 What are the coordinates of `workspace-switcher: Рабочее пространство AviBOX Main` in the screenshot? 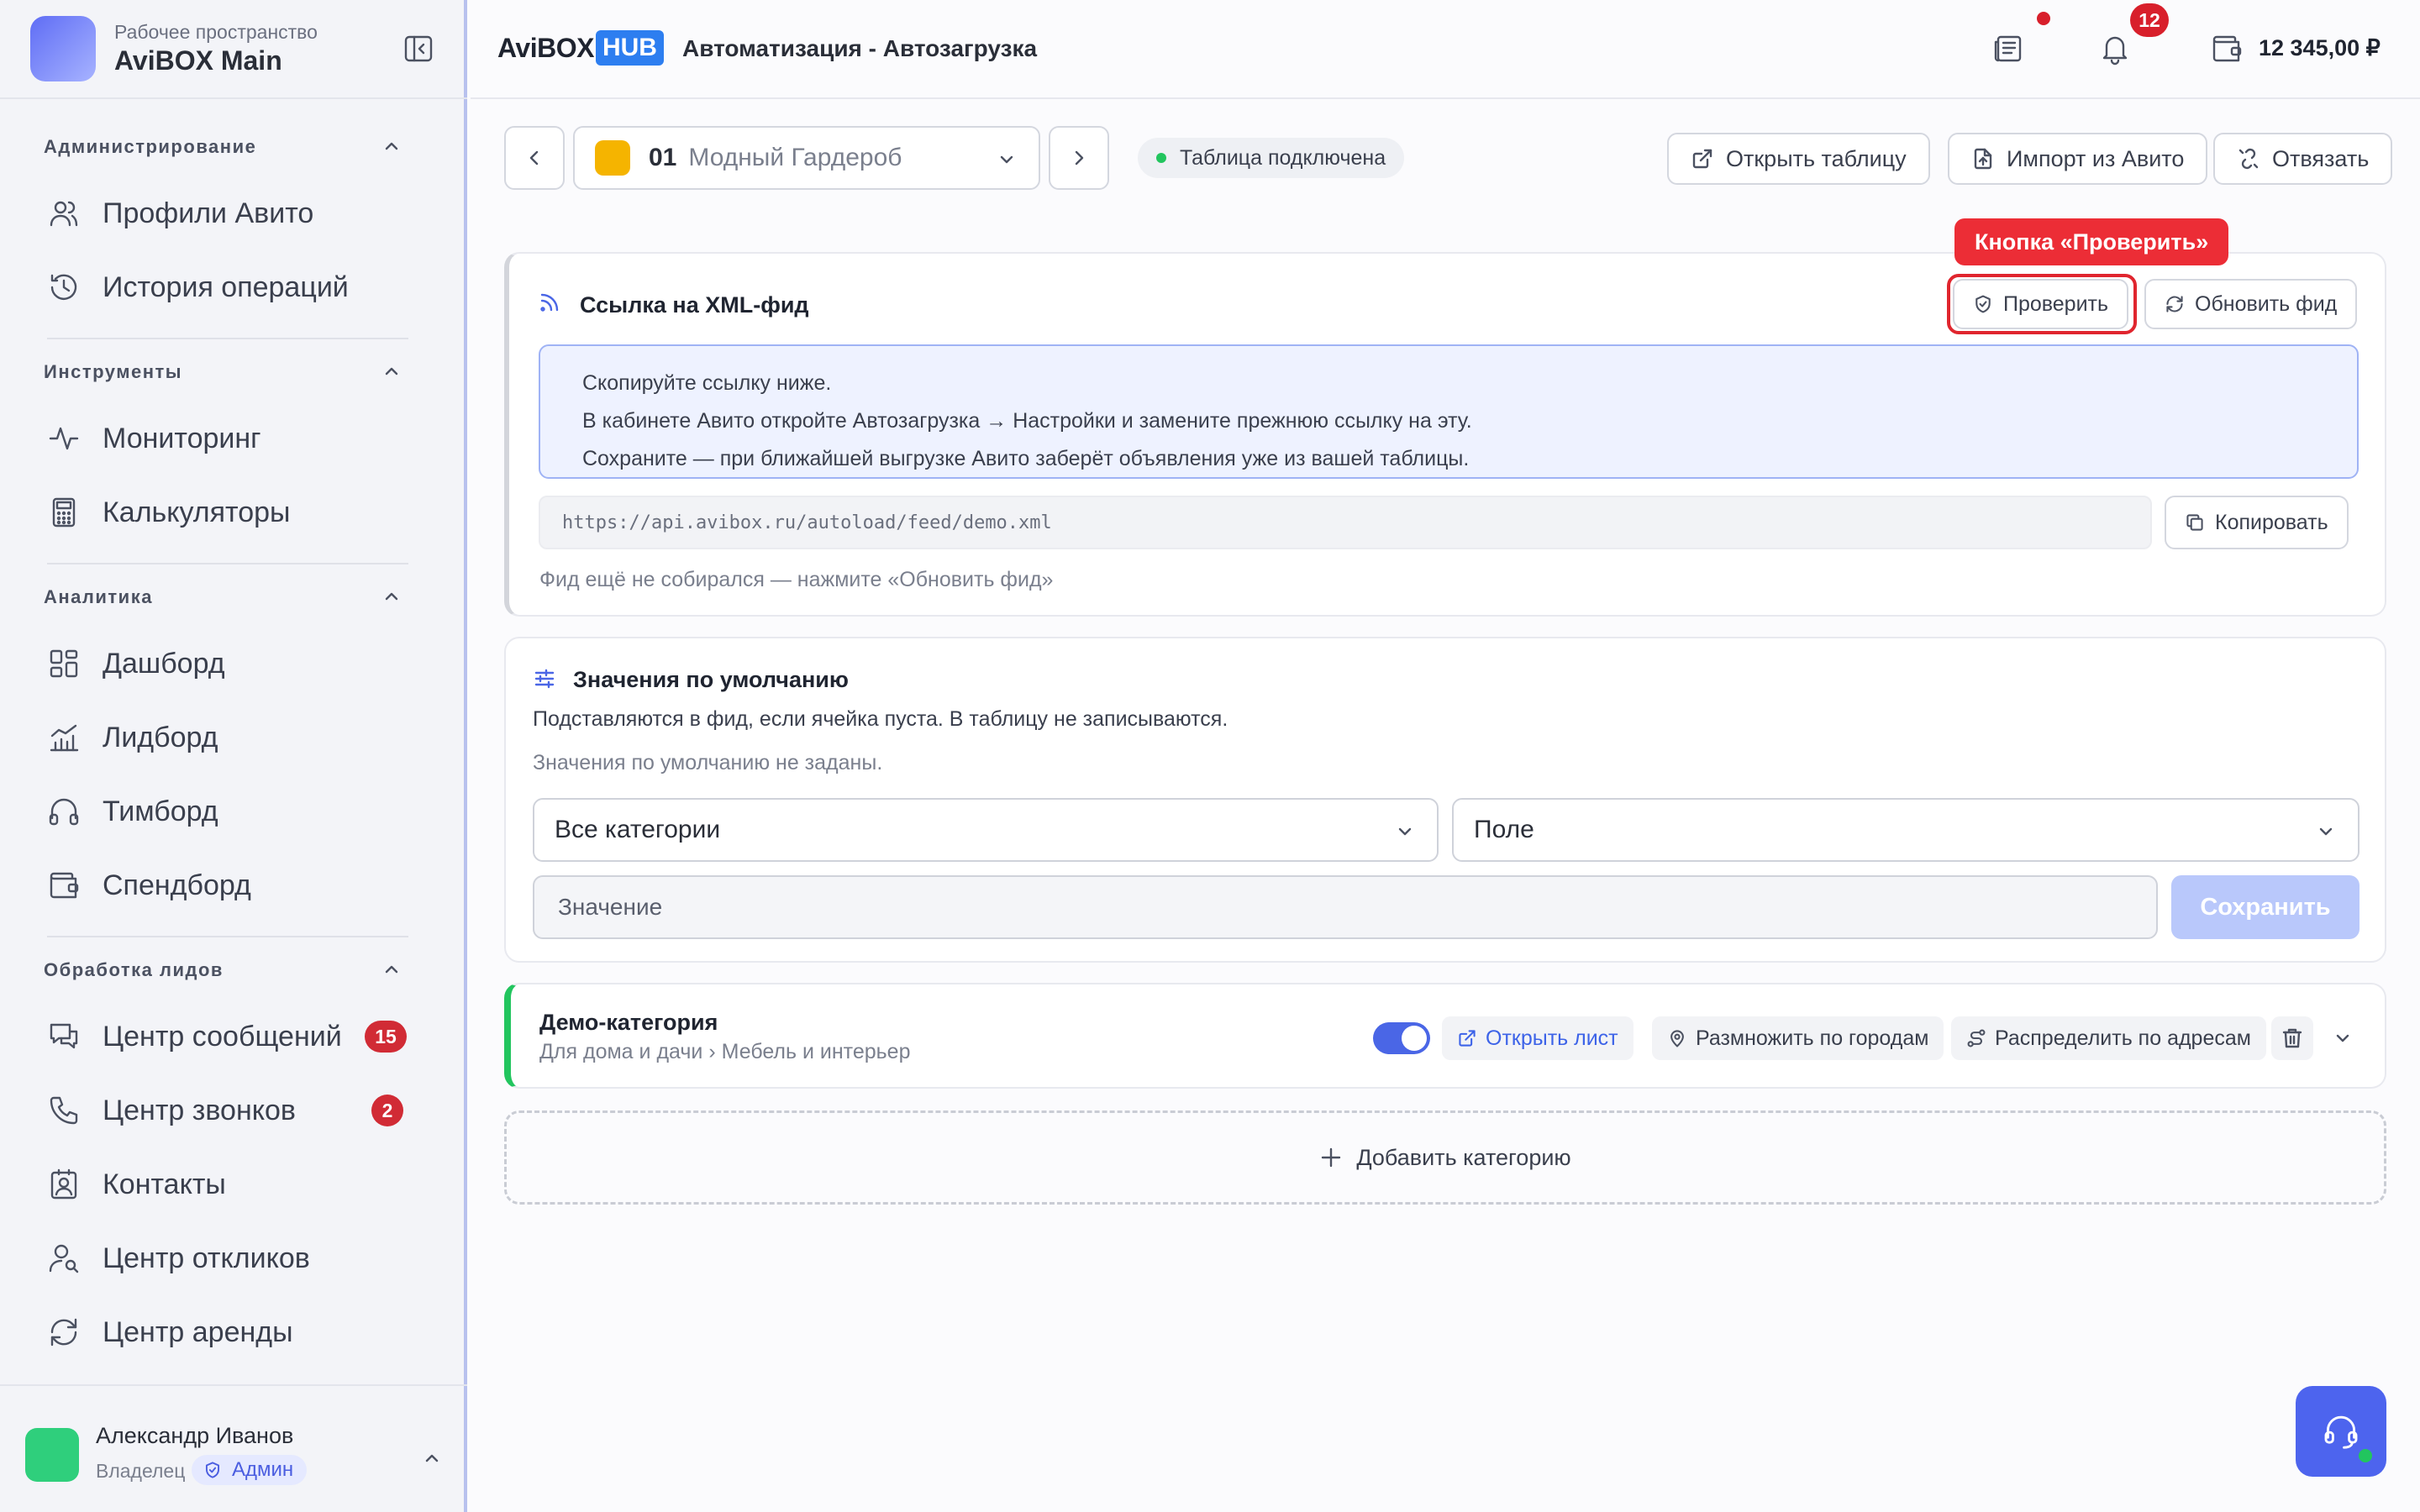 It's located at (174, 48).